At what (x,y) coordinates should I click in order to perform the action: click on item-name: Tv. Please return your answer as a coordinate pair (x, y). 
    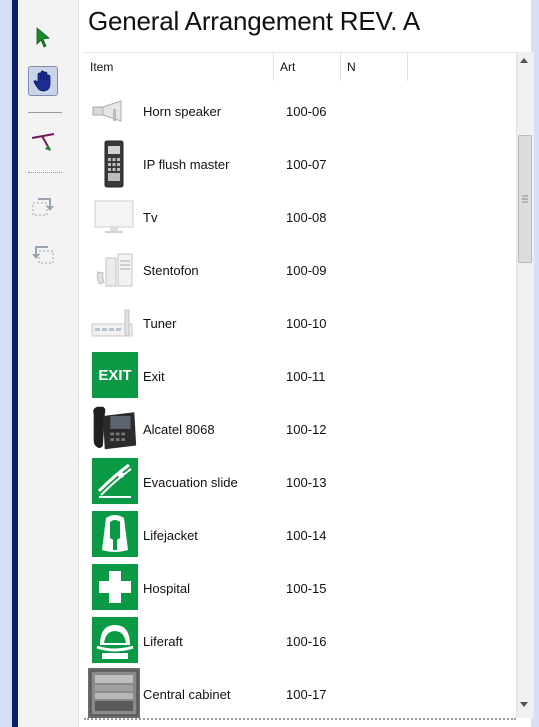
    Looking at the image, I should click on (150, 217).